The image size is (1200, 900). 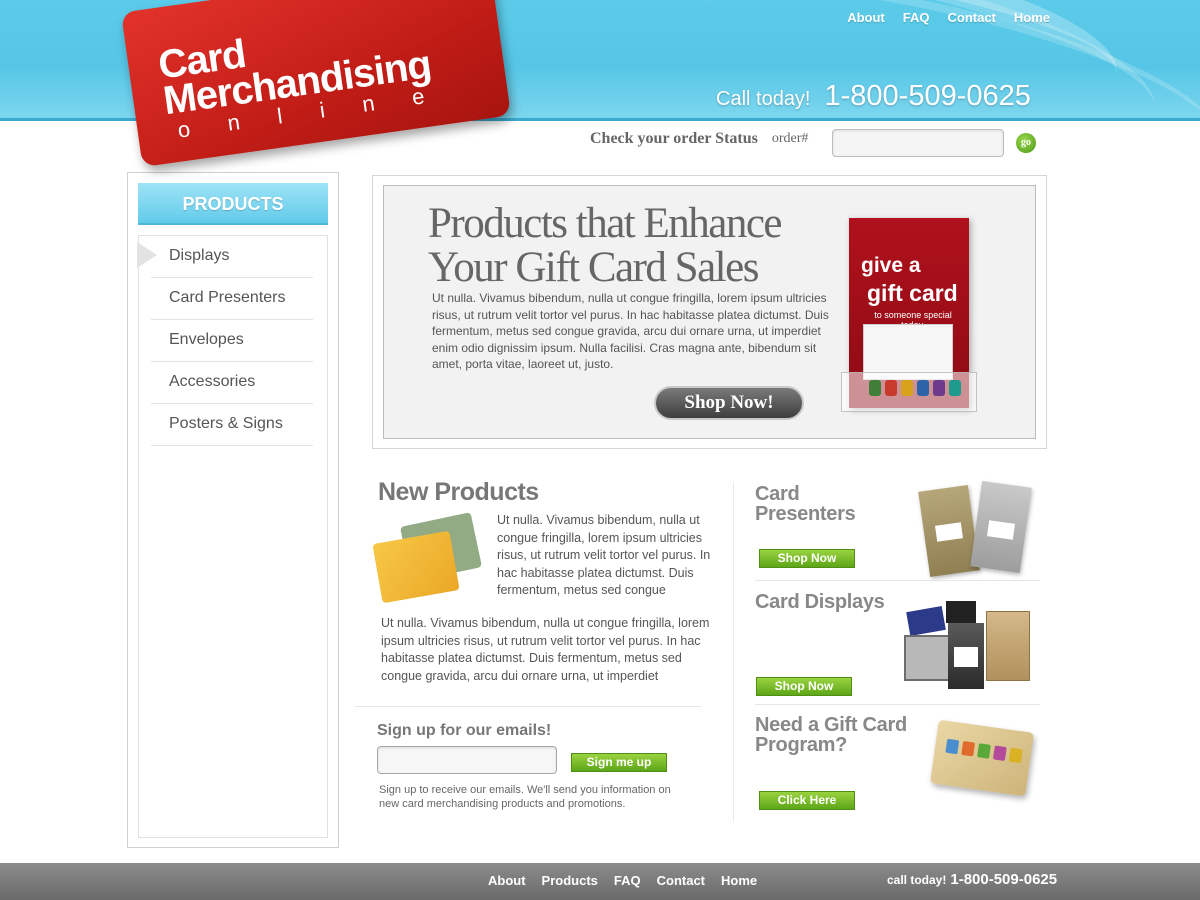 What do you see at coordinates (916, 17) in the screenshot?
I see `top-nav-faq: FAQ` at bounding box center [916, 17].